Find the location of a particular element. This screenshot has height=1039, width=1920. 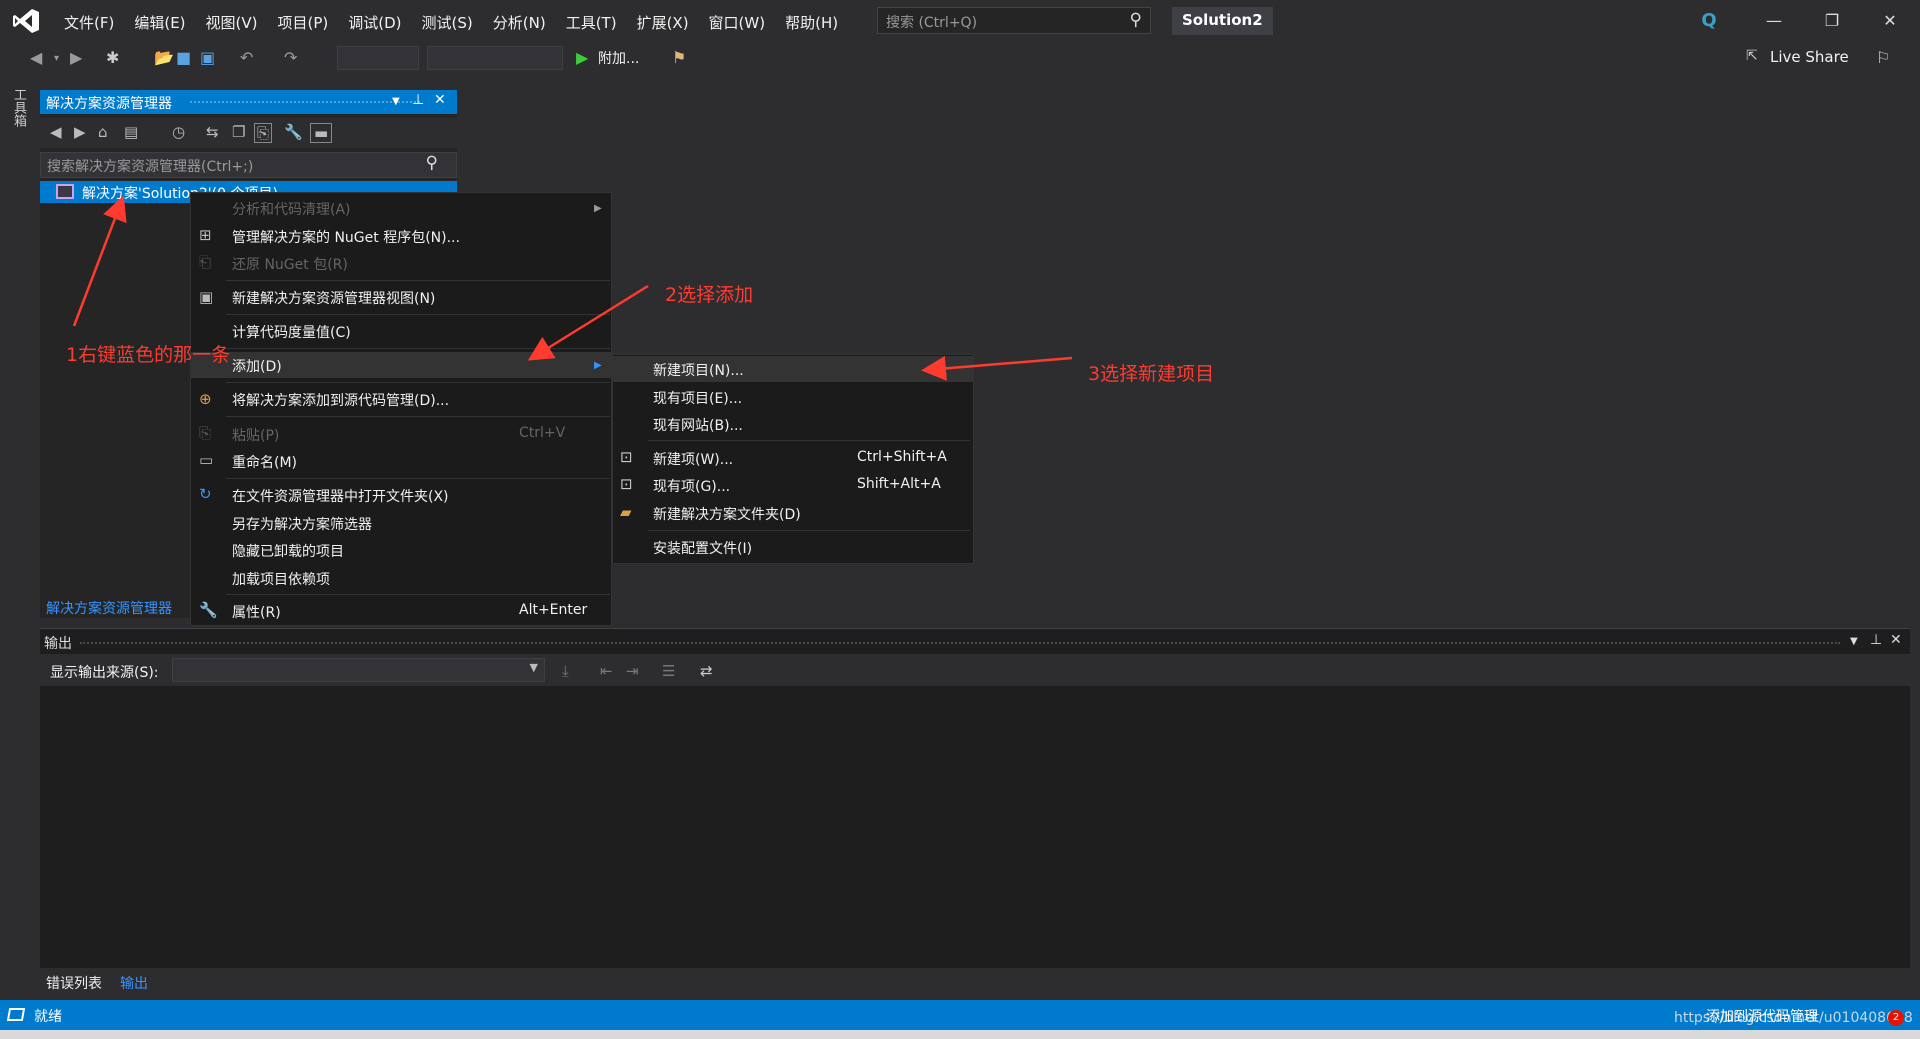

platform-dropdown is located at coordinates (495, 58).